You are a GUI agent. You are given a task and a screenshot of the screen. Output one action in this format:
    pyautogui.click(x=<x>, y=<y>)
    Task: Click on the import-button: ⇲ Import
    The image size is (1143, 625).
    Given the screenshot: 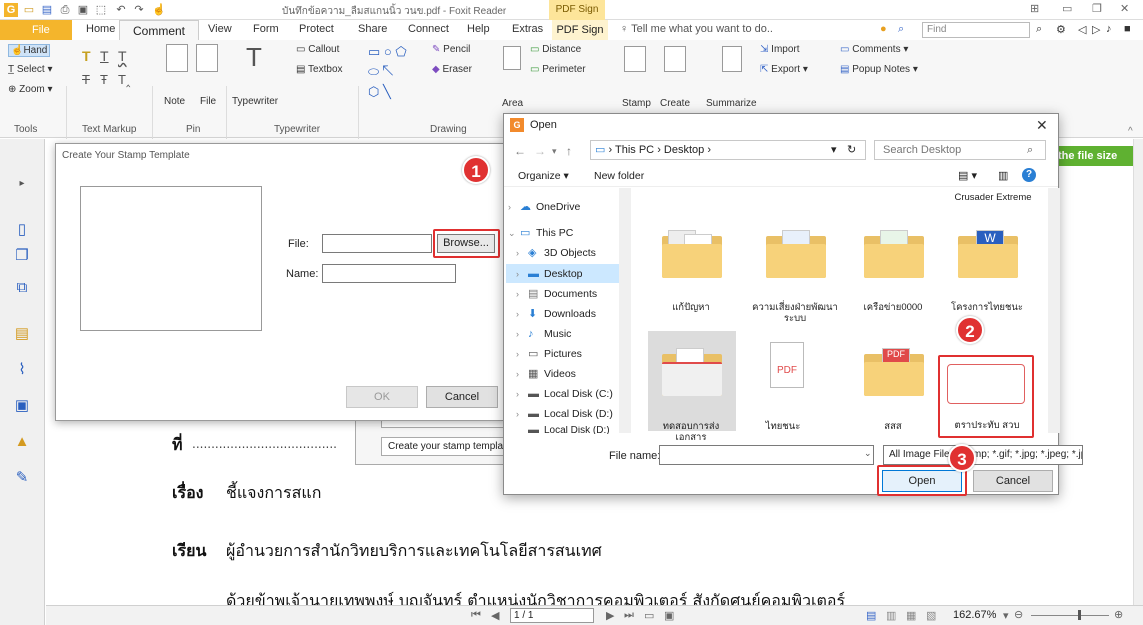 What is the action you would take?
    pyautogui.click(x=780, y=49)
    